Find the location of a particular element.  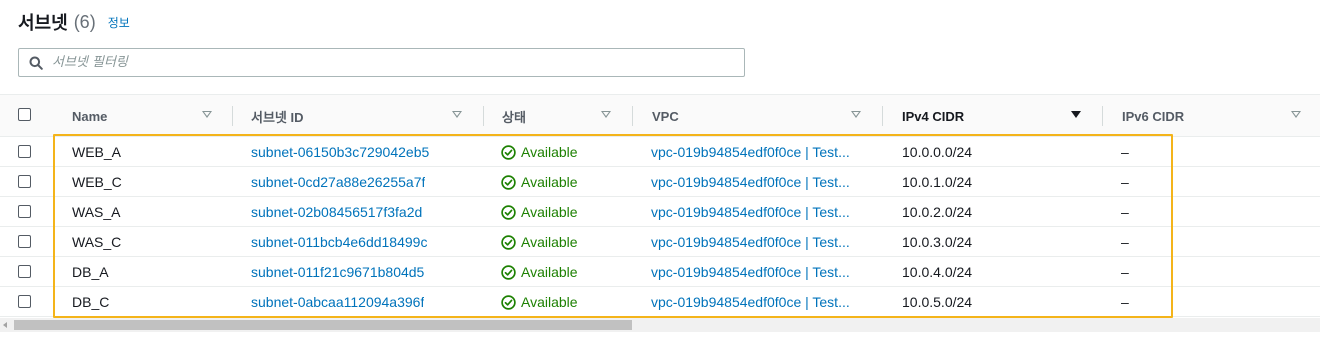

cell-name: WEB_A is located at coordinates (97, 152).